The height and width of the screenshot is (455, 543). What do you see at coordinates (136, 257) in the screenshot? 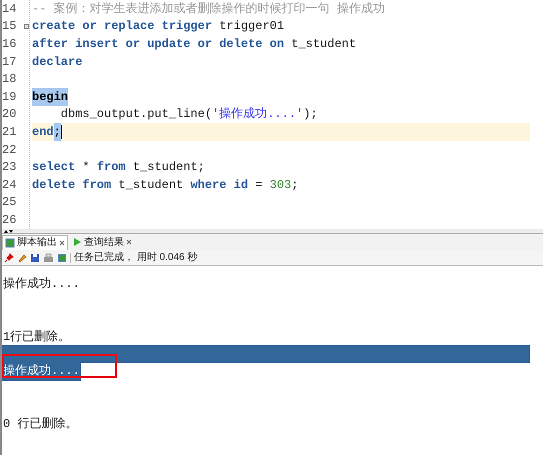
I see `status-text: 任务已完成， 用时 0.046 秒` at bounding box center [136, 257].